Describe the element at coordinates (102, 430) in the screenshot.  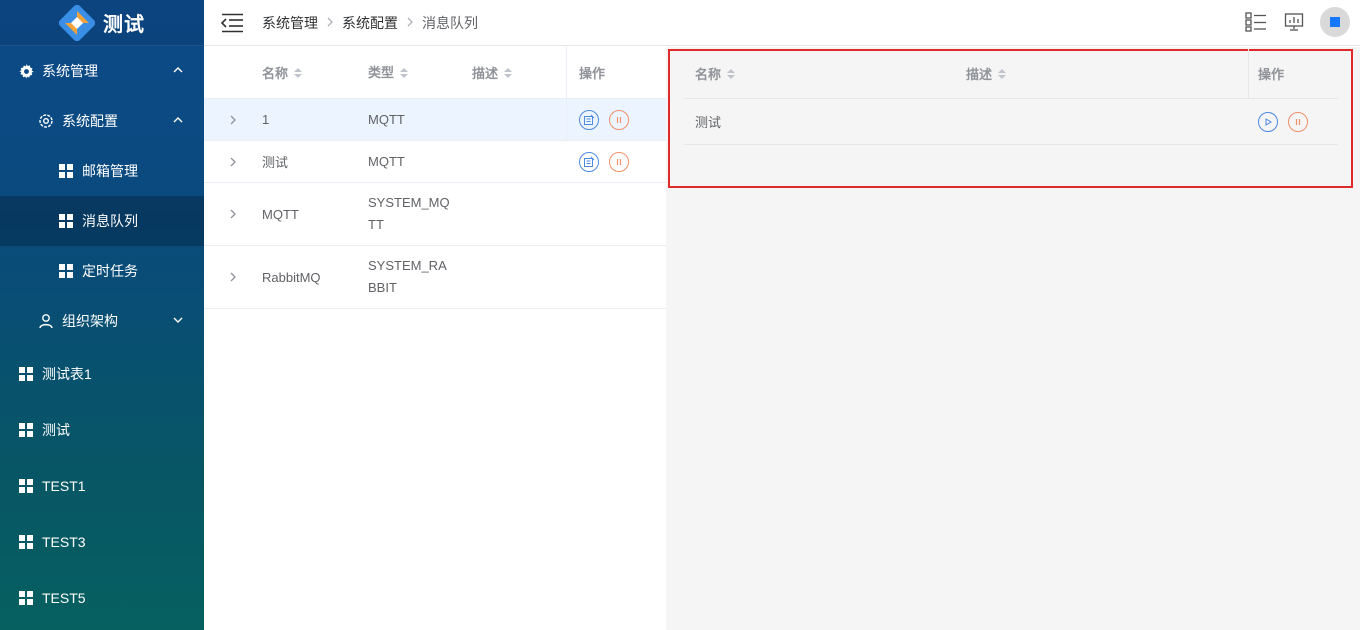
I see `sidebar-item-test: 测试` at that location.